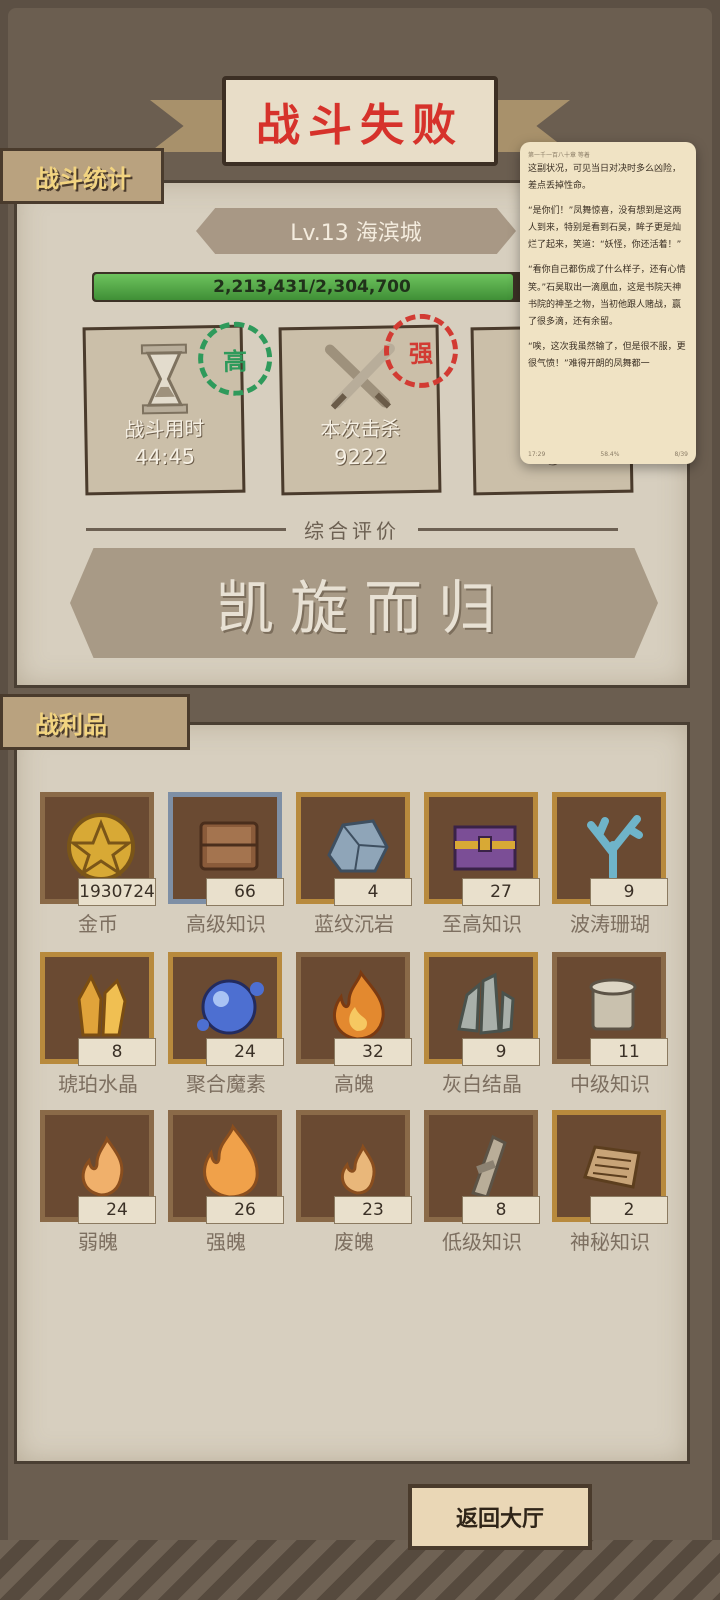  Describe the element at coordinates (230, 1007) in the screenshot. I see `mana-orb-icon` at that location.